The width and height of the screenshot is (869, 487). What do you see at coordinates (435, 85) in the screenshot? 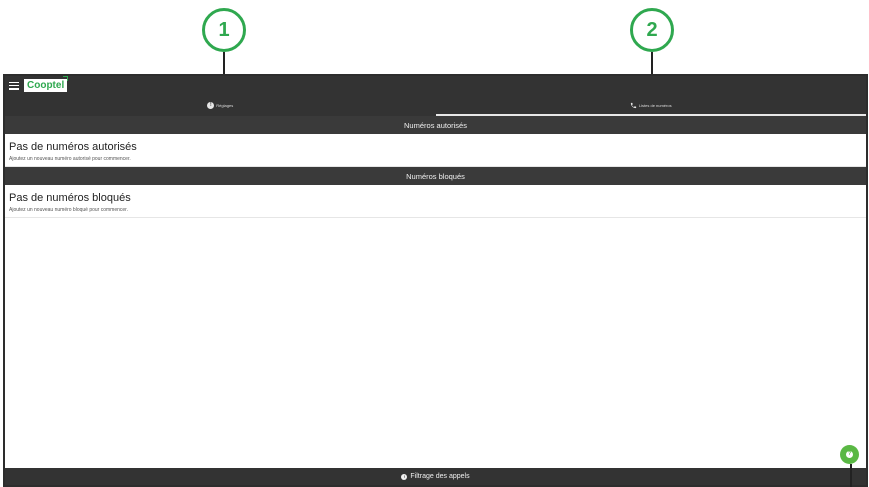
I see `top-bar: Cooptel` at bounding box center [435, 85].